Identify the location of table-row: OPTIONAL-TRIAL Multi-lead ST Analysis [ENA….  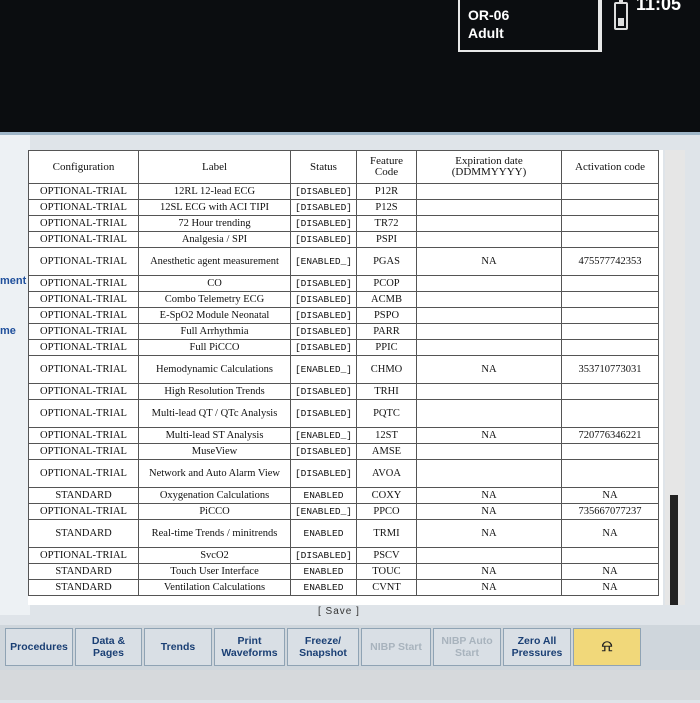
(343, 435).